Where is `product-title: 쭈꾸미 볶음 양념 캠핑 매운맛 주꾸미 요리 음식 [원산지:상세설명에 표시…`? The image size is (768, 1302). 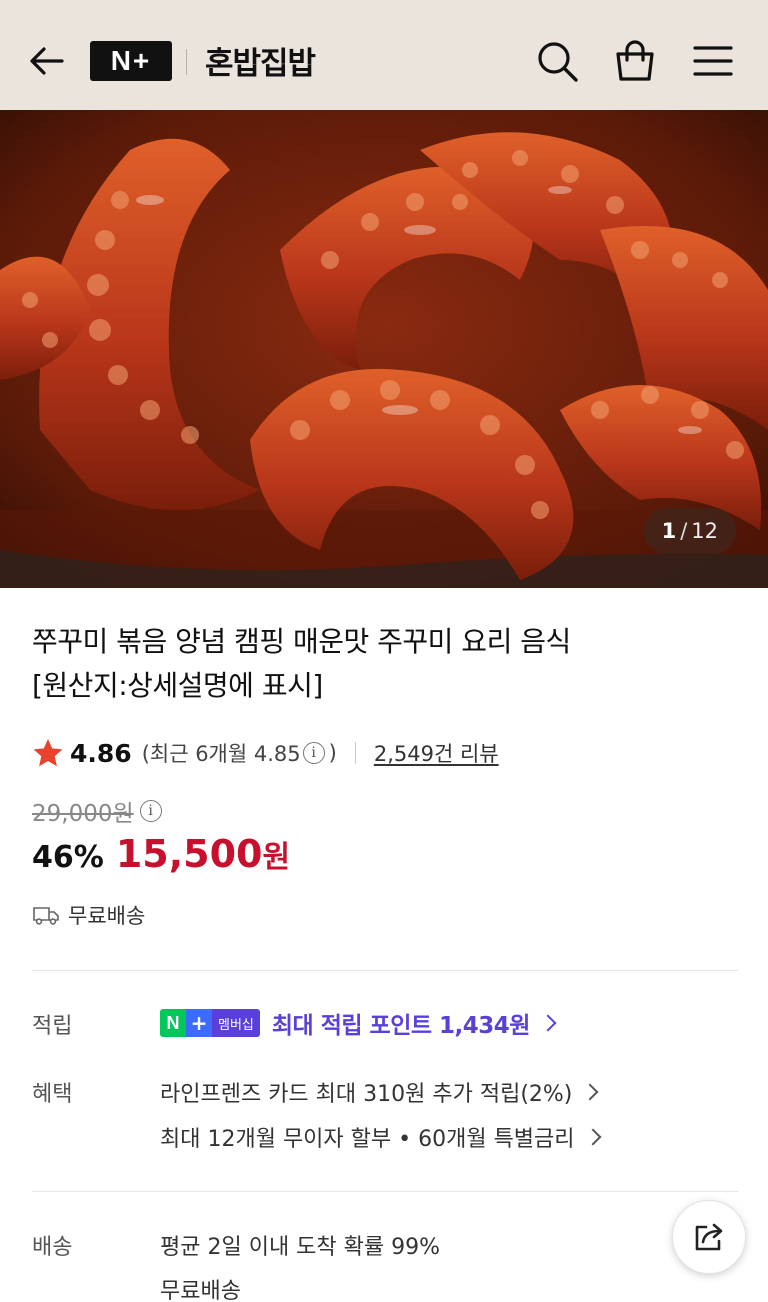
product-title: 쭈꾸미 볶음 양념 캠핑 매운맛 주꾸미 요리 음식 [원산지:상세설명에 표시… is located at coordinates (382, 664).